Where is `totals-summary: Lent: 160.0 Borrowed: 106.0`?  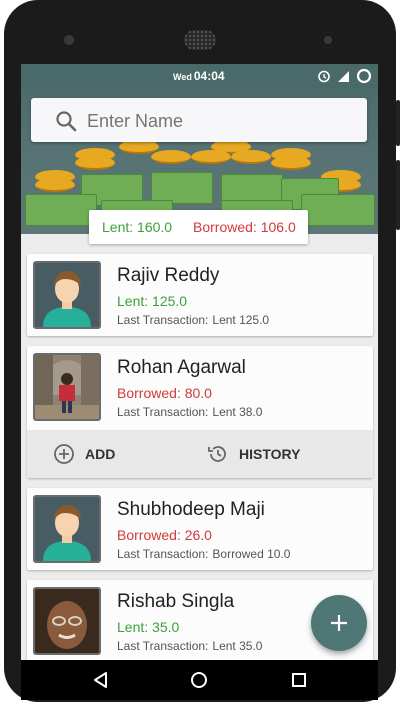
totals-summary: Lent: 160.0 Borrowed: 106.0 is located at coordinates (198, 227).